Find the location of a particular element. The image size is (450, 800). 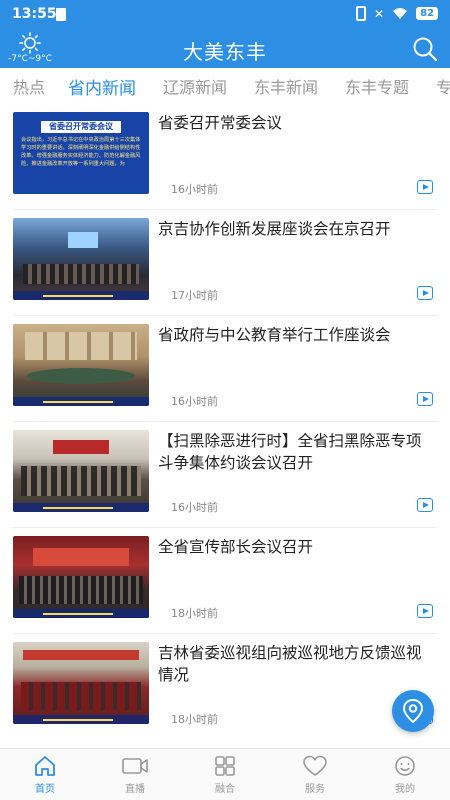

bottom-navigation: 首页 直播 融合 服务 我的 is located at coordinates (225, 774).